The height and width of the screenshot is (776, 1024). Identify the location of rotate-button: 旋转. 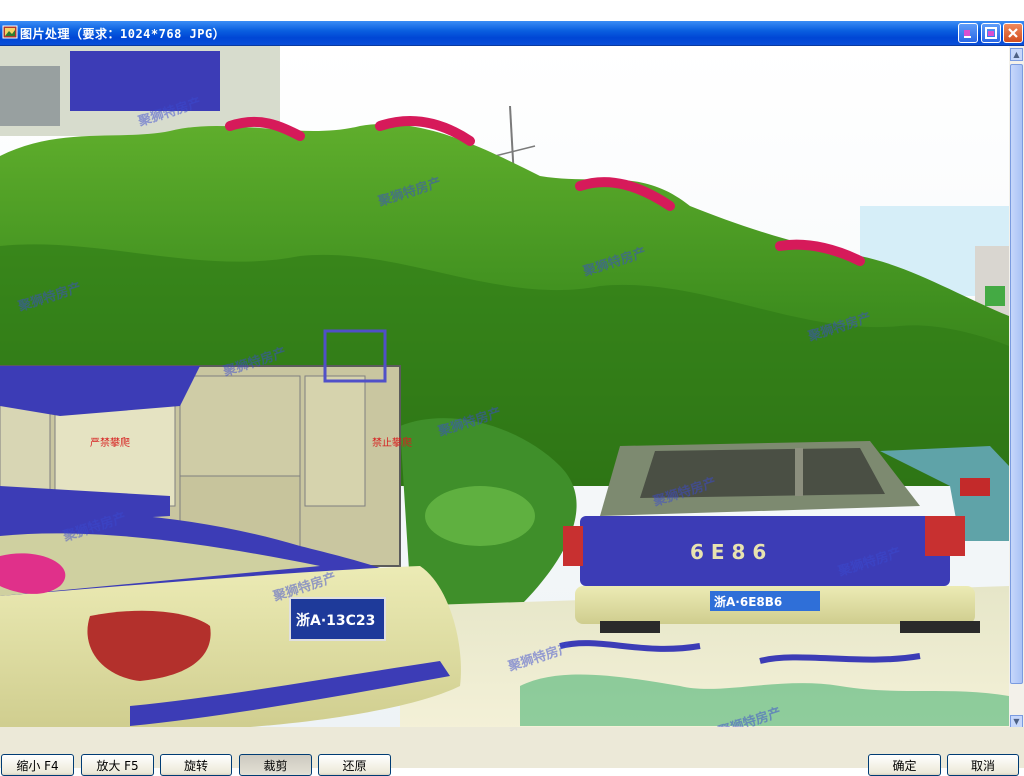
(196, 765).